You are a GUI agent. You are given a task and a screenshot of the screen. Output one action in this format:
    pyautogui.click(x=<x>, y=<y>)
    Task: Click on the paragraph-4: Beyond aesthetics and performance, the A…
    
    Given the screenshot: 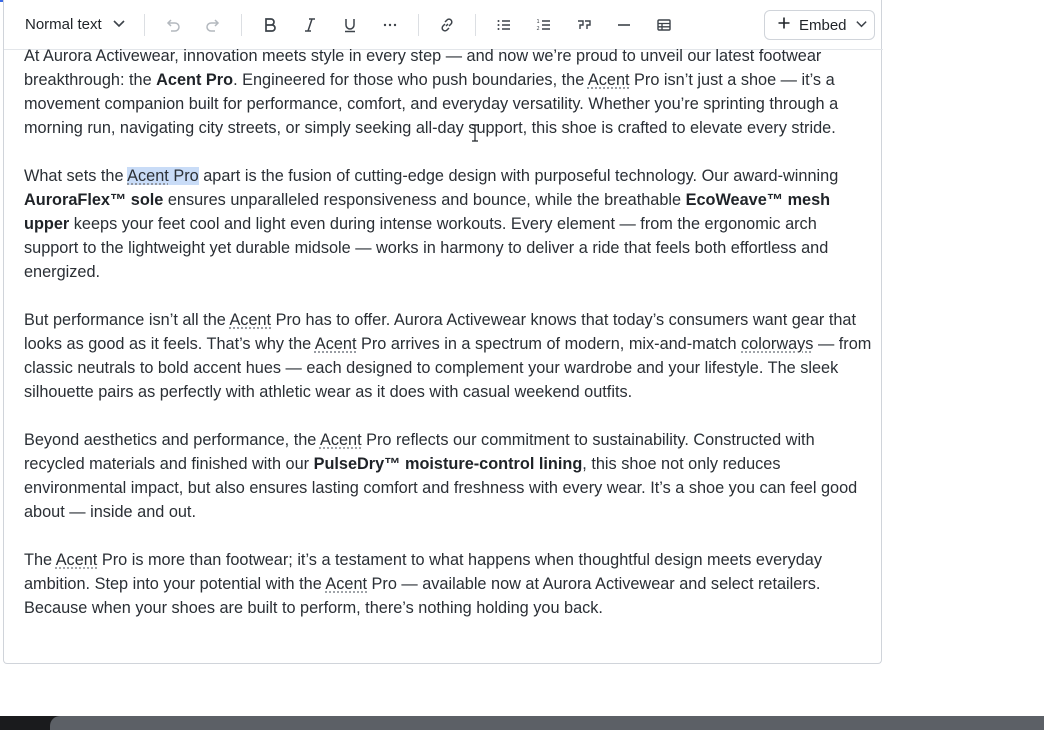 What is the action you would take?
    pyautogui.click(x=449, y=476)
    